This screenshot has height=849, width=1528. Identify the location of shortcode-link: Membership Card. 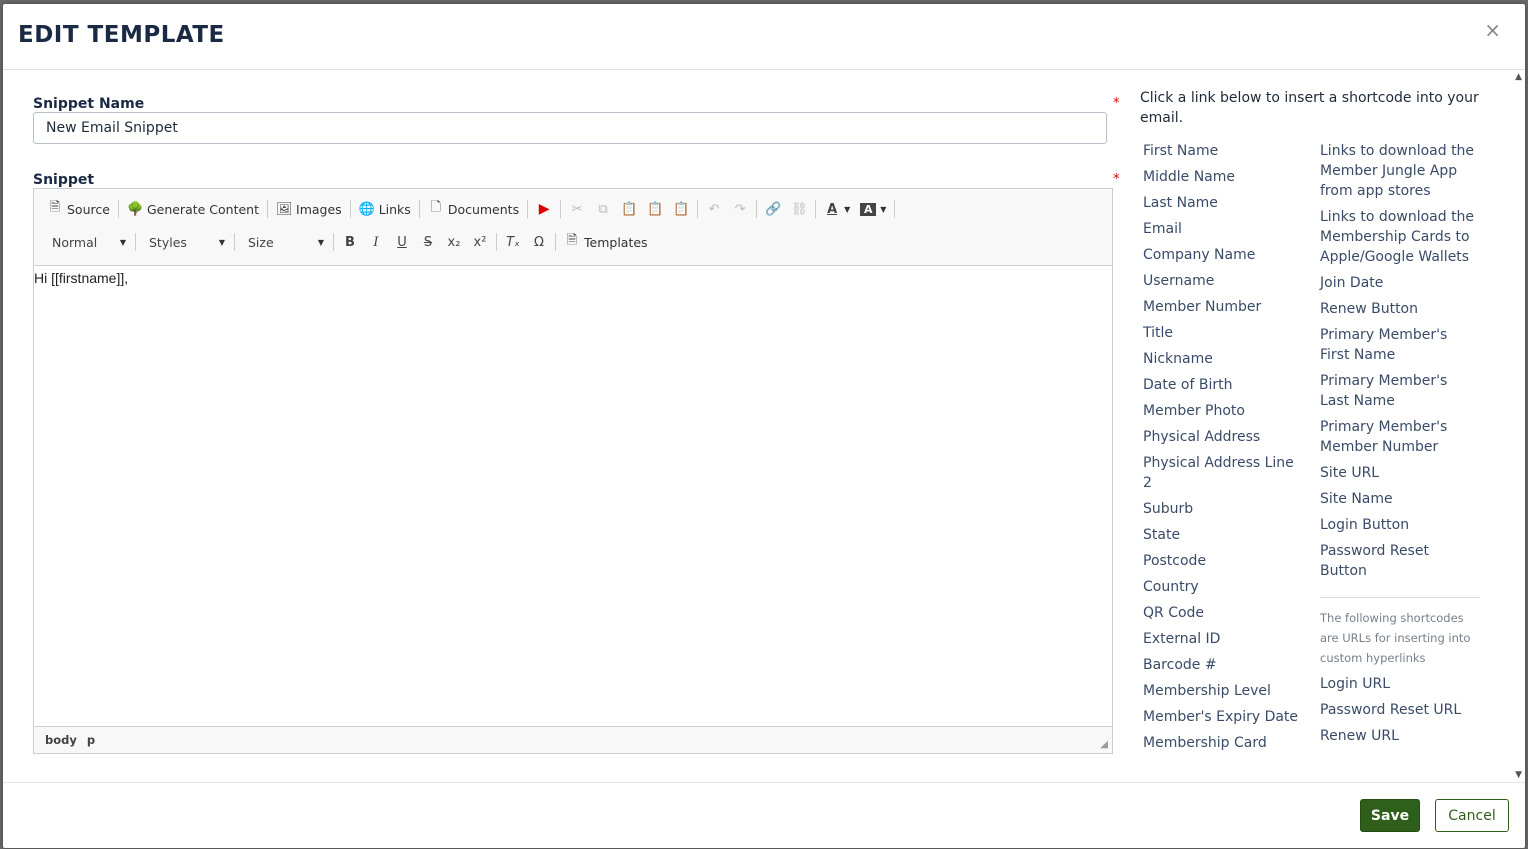
(1223, 743).